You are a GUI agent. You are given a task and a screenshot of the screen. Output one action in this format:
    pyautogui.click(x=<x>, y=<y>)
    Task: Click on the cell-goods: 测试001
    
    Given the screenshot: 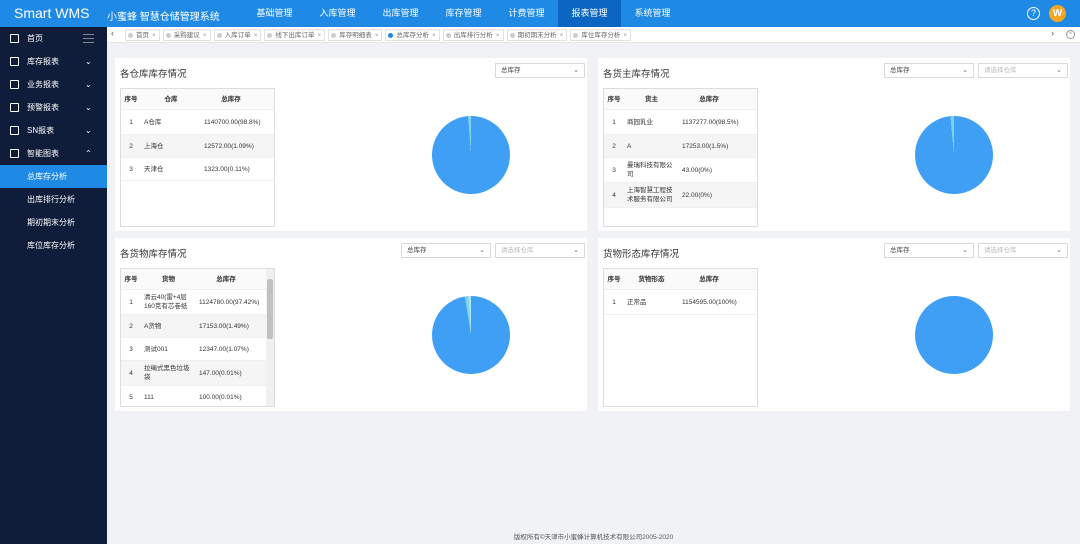 What is the action you would take?
    pyautogui.click(x=156, y=349)
    